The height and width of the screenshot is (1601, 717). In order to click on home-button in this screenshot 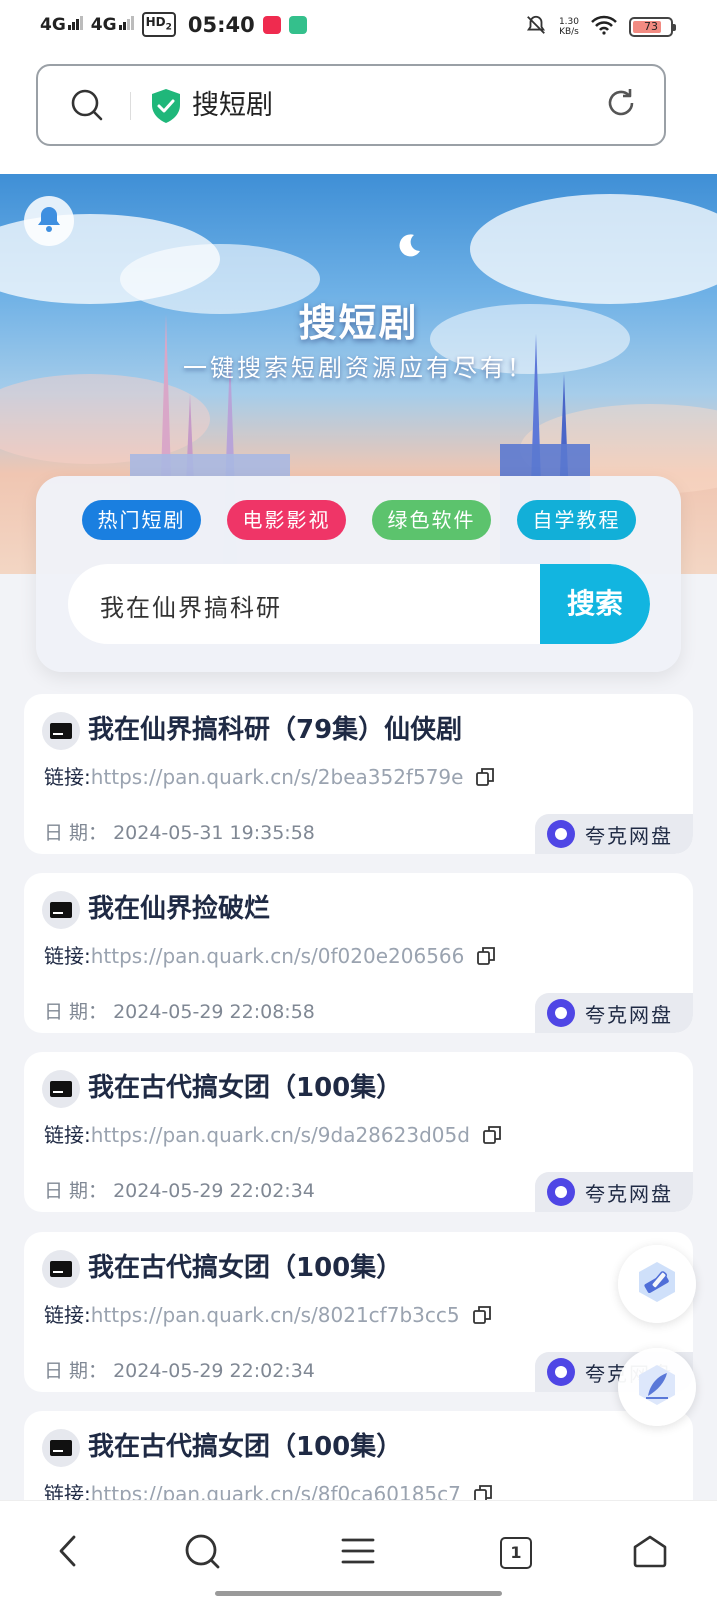, I will do `click(650, 1553)`.